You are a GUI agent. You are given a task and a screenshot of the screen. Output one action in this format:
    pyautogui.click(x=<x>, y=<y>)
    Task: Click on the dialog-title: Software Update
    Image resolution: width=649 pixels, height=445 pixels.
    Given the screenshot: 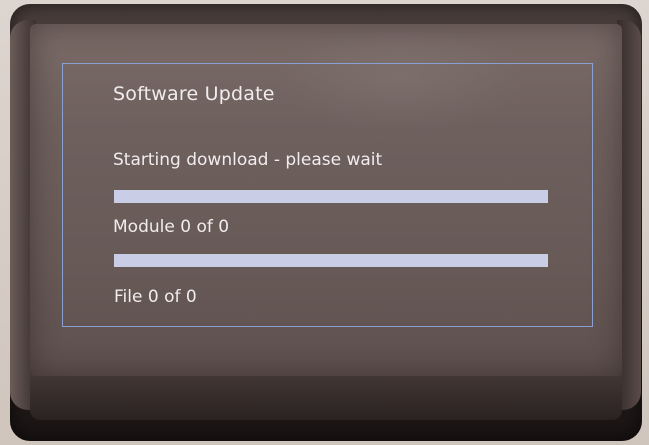 What is the action you would take?
    pyautogui.click(x=194, y=94)
    